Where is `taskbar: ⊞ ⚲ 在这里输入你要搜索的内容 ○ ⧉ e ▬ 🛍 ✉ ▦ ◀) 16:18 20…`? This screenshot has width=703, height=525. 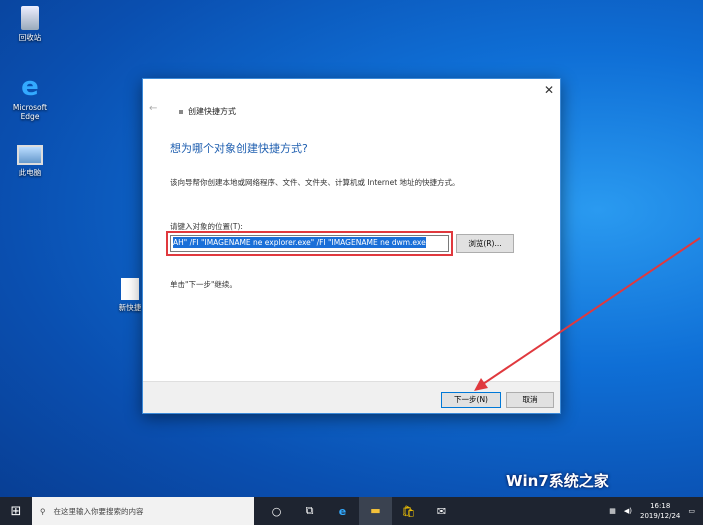
taskbar: ⊞ ⚲ 在这里输入你要搜索的内容 ○ ⧉ e ▬ 🛍 ✉ ▦ ◀) 16:18 20… is located at coordinates (351, 511).